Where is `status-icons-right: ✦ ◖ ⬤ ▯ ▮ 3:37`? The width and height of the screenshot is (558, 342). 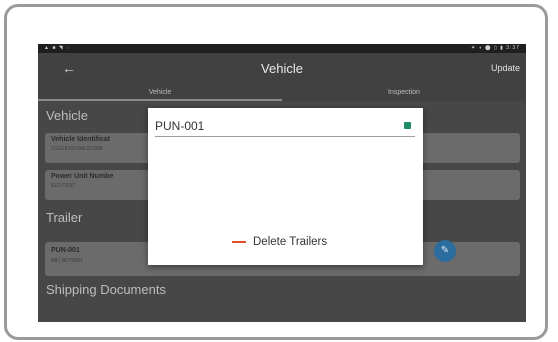 status-icons-right: ✦ ◖ ⬤ ▯ ▮ 3:37 is located at coordinates (495, 48).